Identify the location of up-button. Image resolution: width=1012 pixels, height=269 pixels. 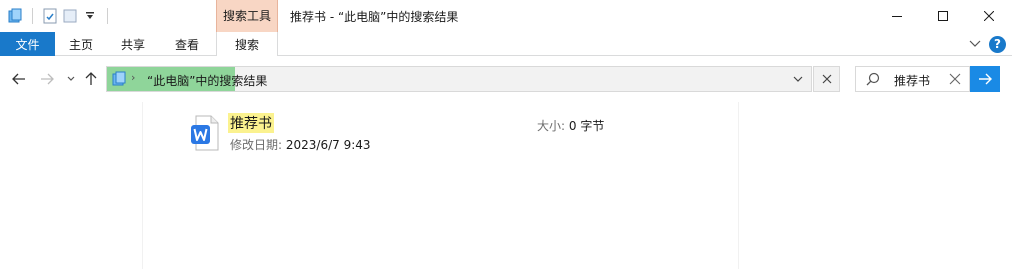
(91, 79).